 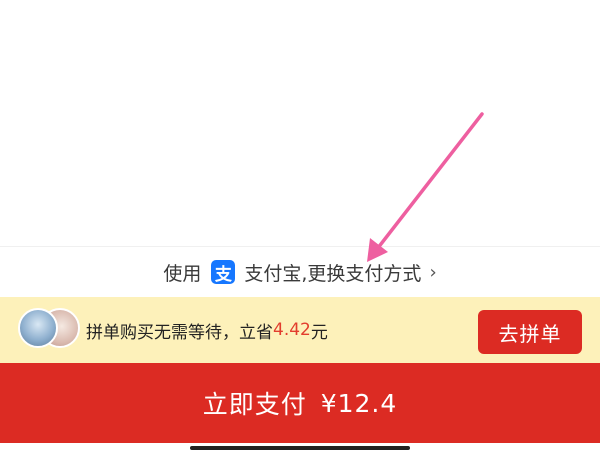 I want to click on home-indicator, so click(x=300, y=448).